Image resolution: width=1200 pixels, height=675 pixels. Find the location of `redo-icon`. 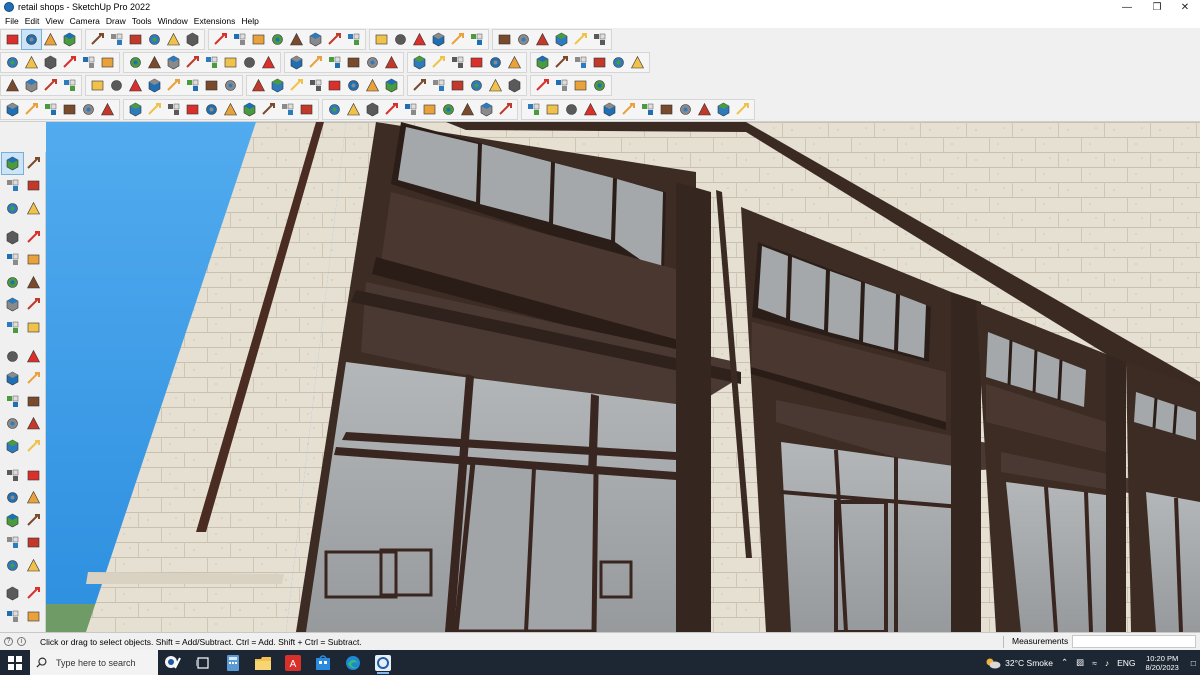

redo-icon is located at coordinates (580, 39).